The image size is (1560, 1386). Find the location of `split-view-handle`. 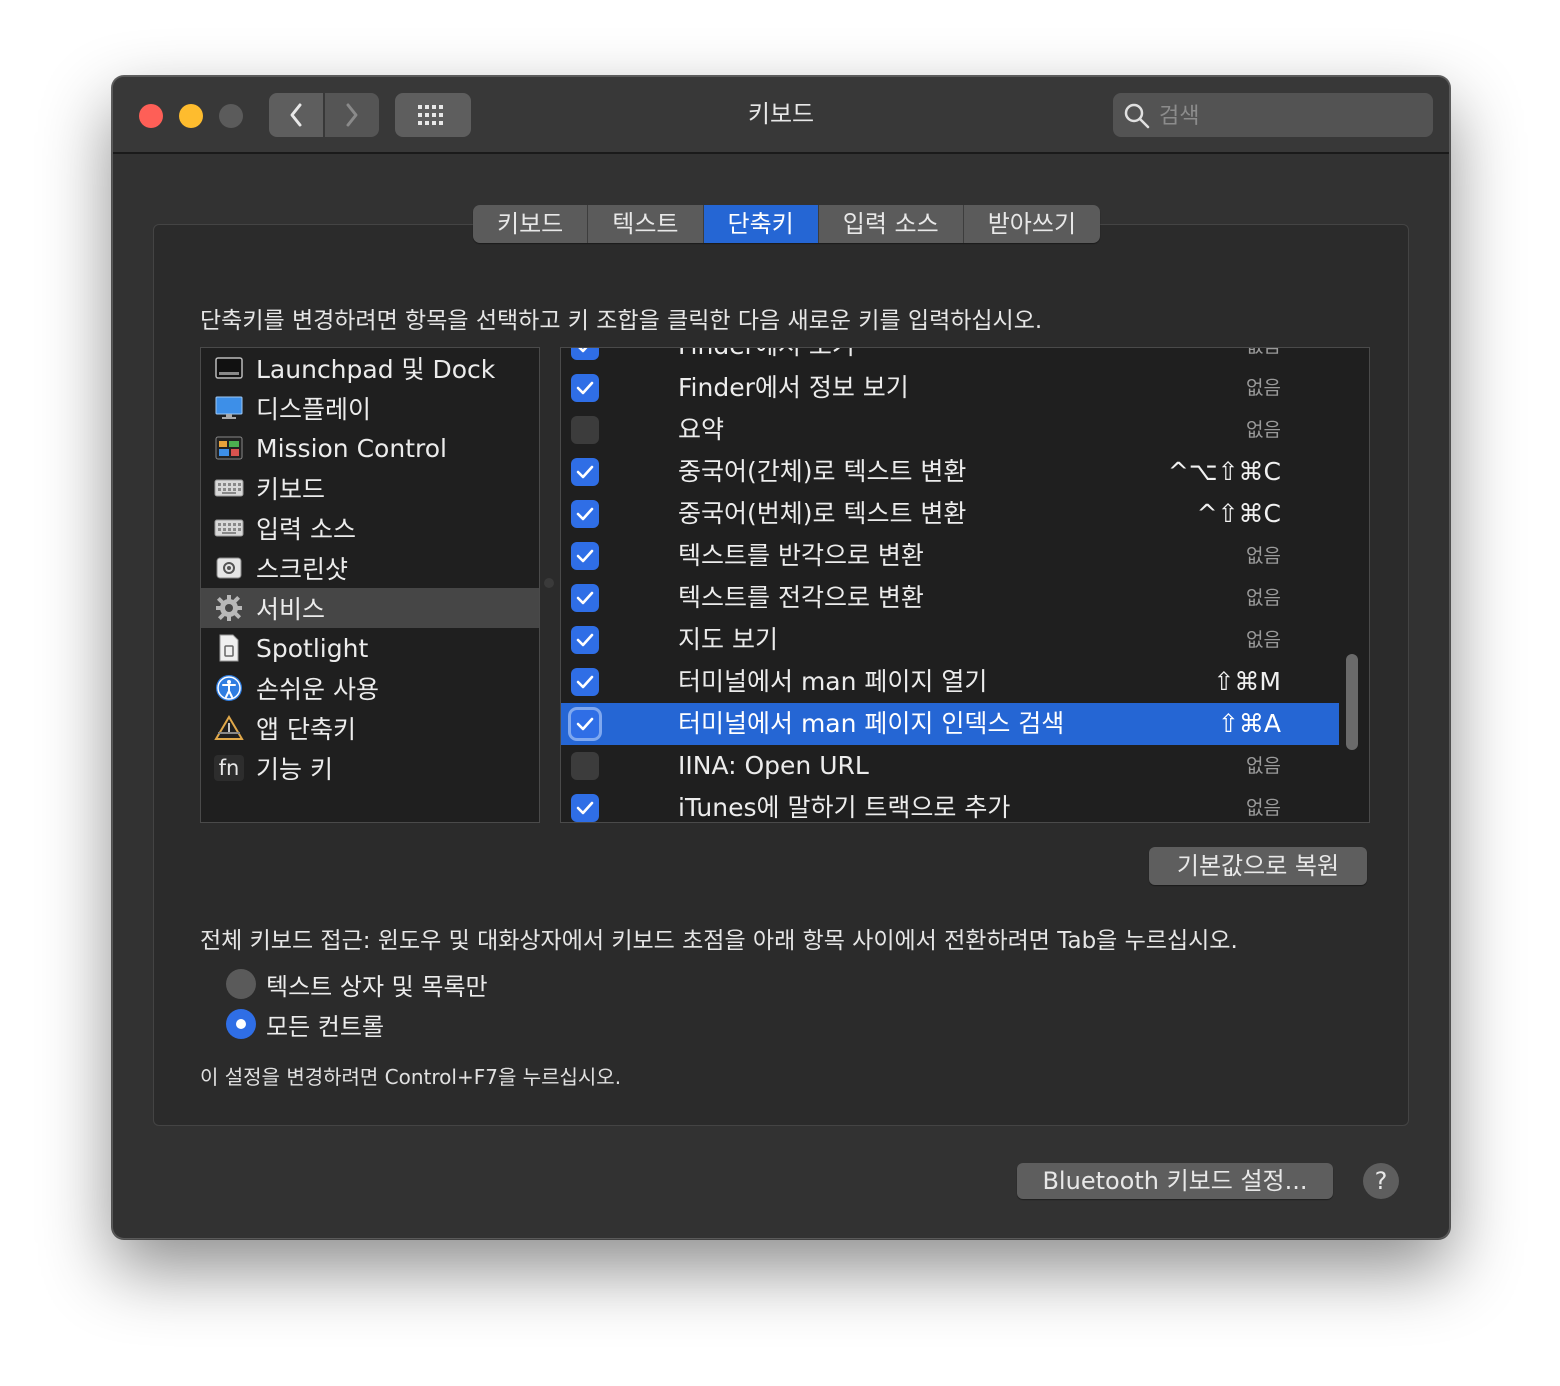

split-view-handle is located at coordinates (549, 583).